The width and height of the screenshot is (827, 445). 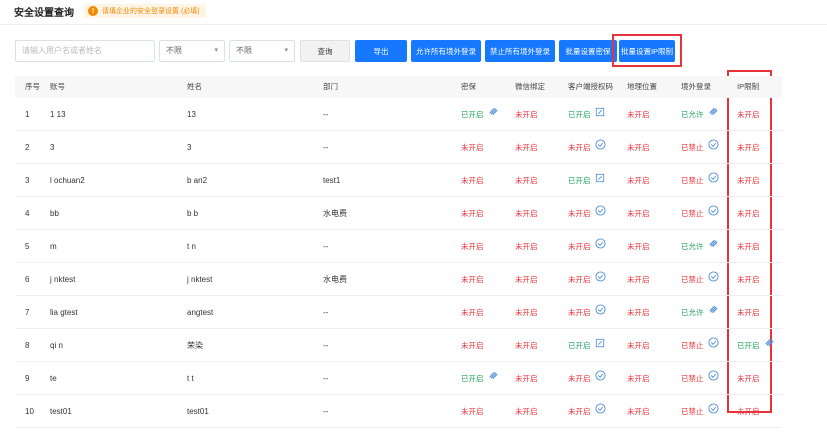 What do you see at coordinates (520, 51) in the screenshot?
I see `forbid-all-overseas-button: 禁止所有境外登录` at bounding box center [520, 51].